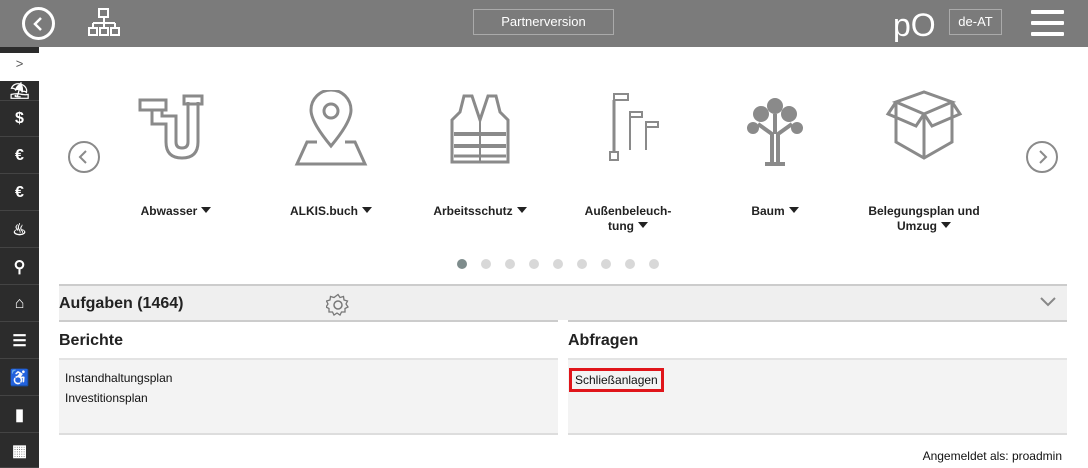  What do you see at coordinates (84, 157) in the screenshot?
I see `carousel-prev-button` at bounding box center [84, 157].